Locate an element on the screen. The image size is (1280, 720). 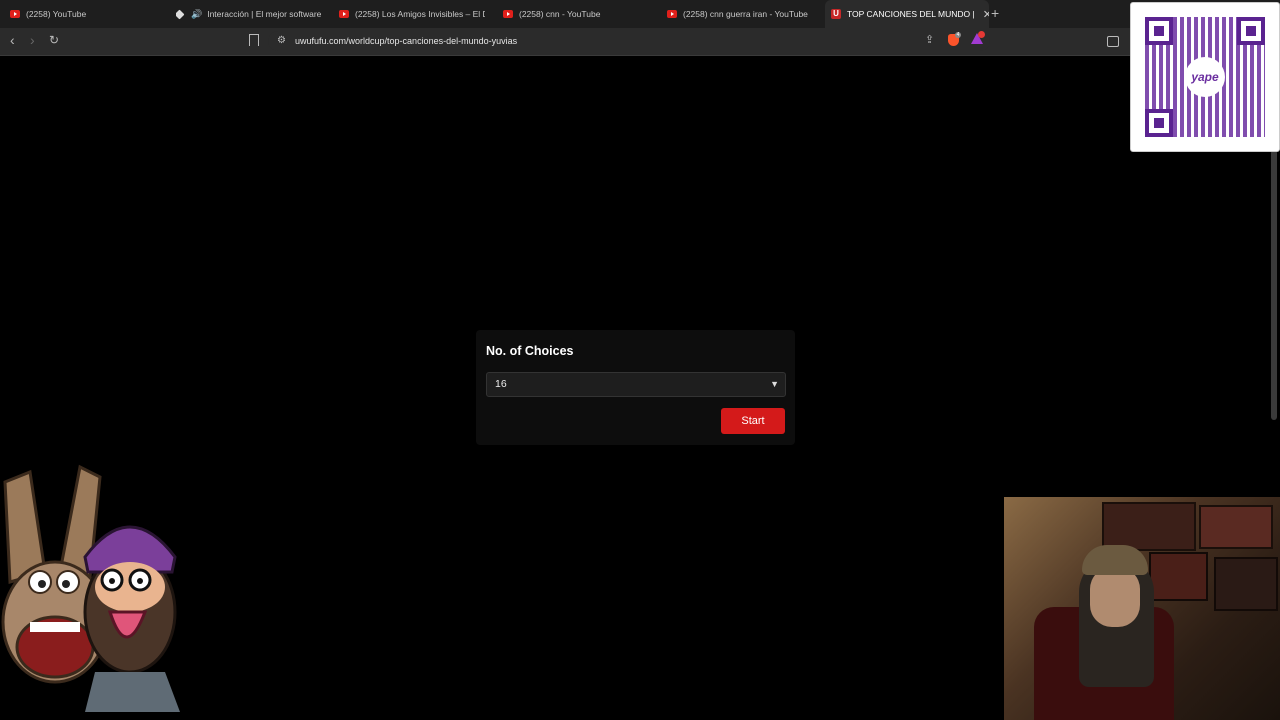
diamond-icon is located at coordinates (180, 14).